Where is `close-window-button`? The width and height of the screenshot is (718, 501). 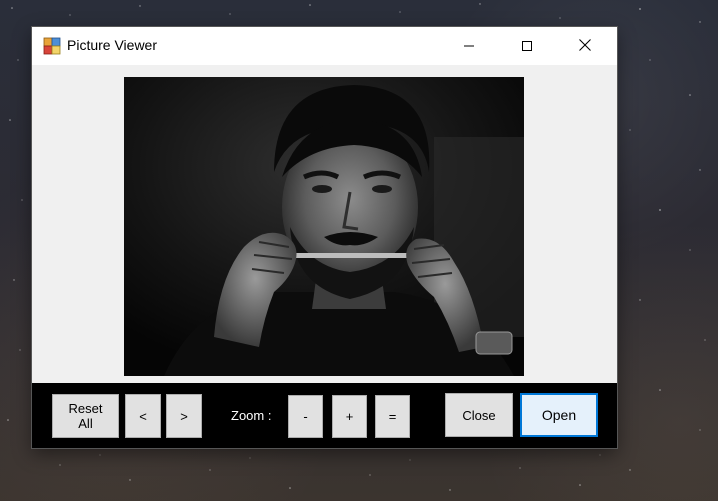 close-window-button is located at coordinates (585, 46).